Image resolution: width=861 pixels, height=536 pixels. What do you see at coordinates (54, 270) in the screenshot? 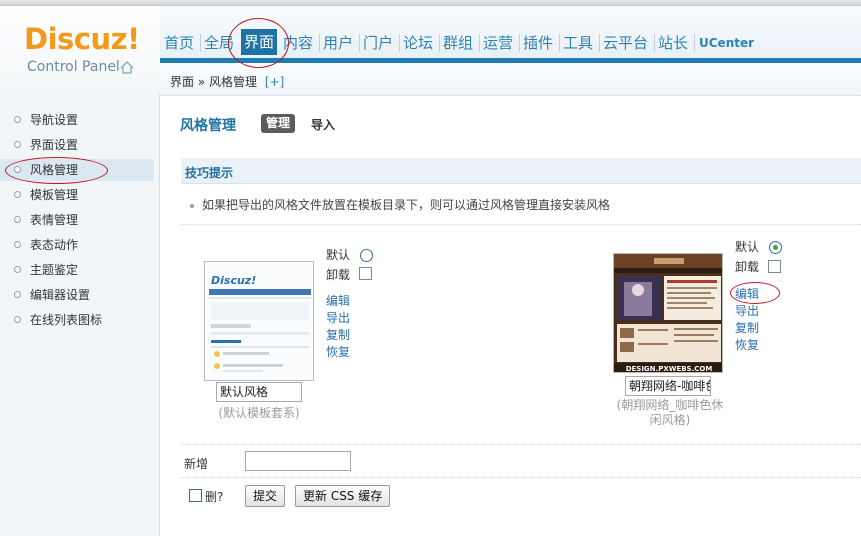
I see `sidebar-item-thread-stamps: 主题鉴定` at bounding box center [54, 270].